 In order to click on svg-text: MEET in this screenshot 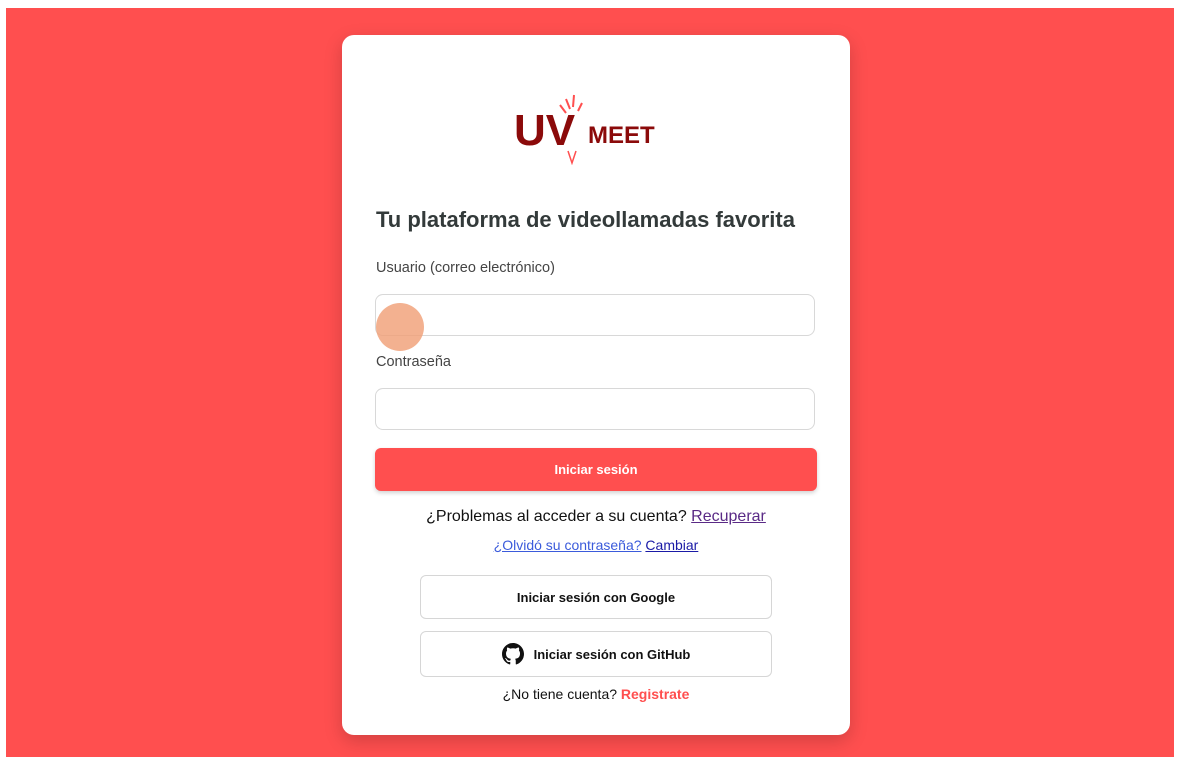, I will do `click(621, 135)`.